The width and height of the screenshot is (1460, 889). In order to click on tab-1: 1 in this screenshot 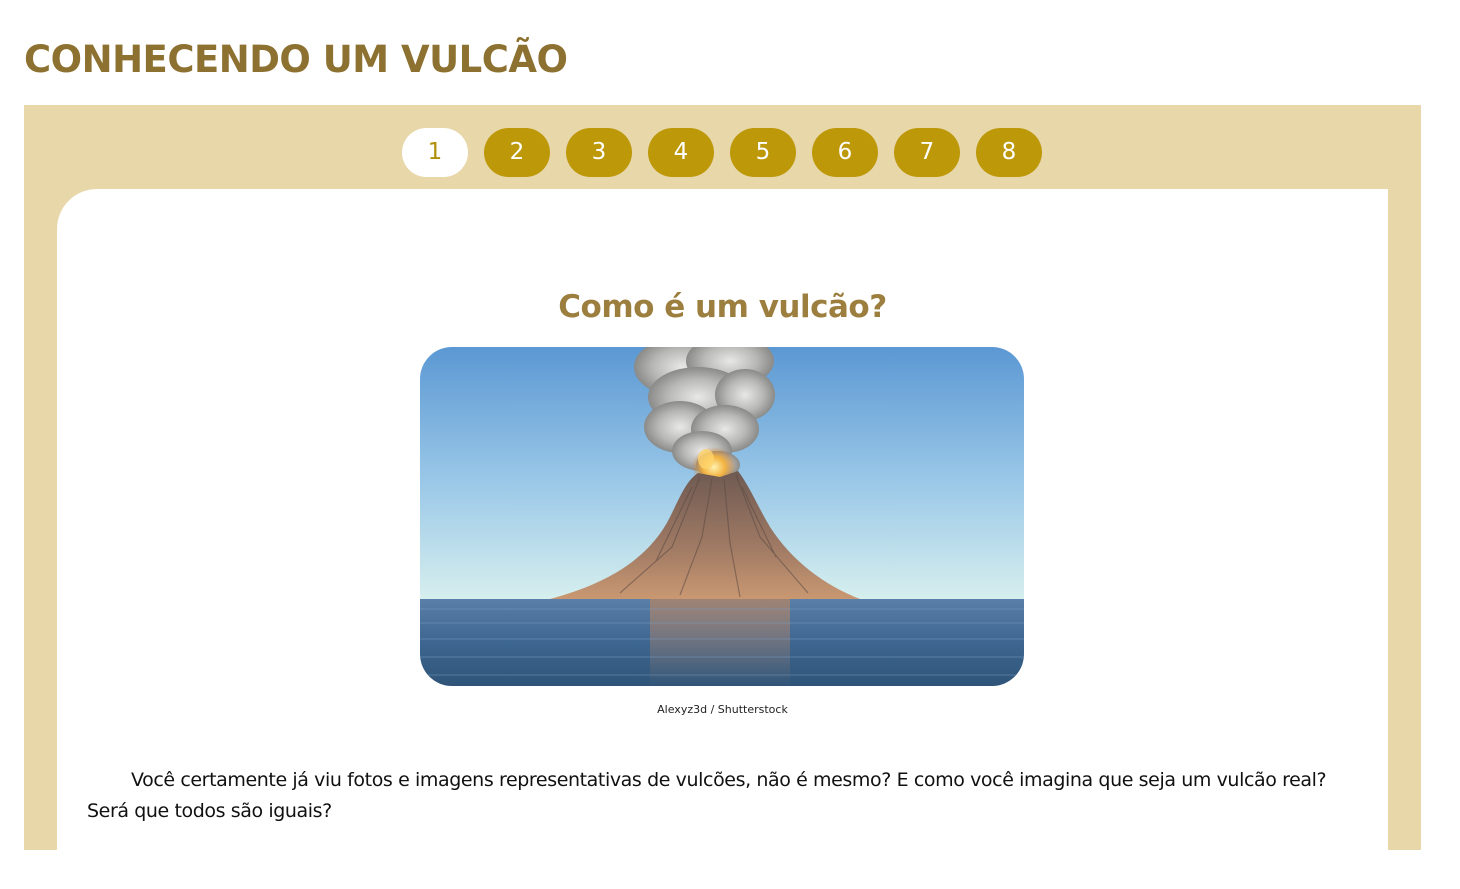, I will do `click(435, 152)`.